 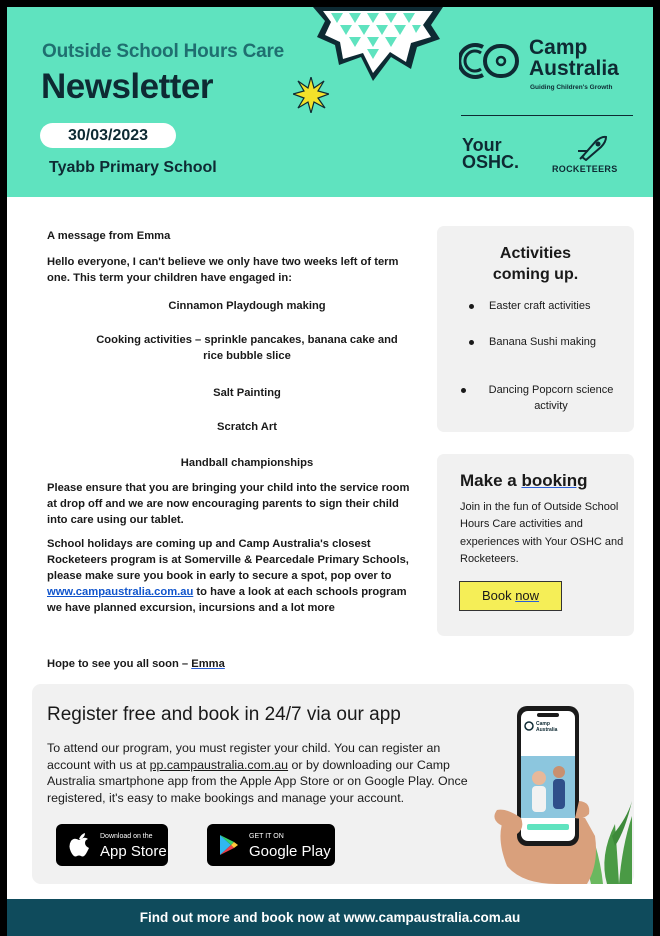 I want to click on book-now-button: Book now, so click(x=510, y=596).